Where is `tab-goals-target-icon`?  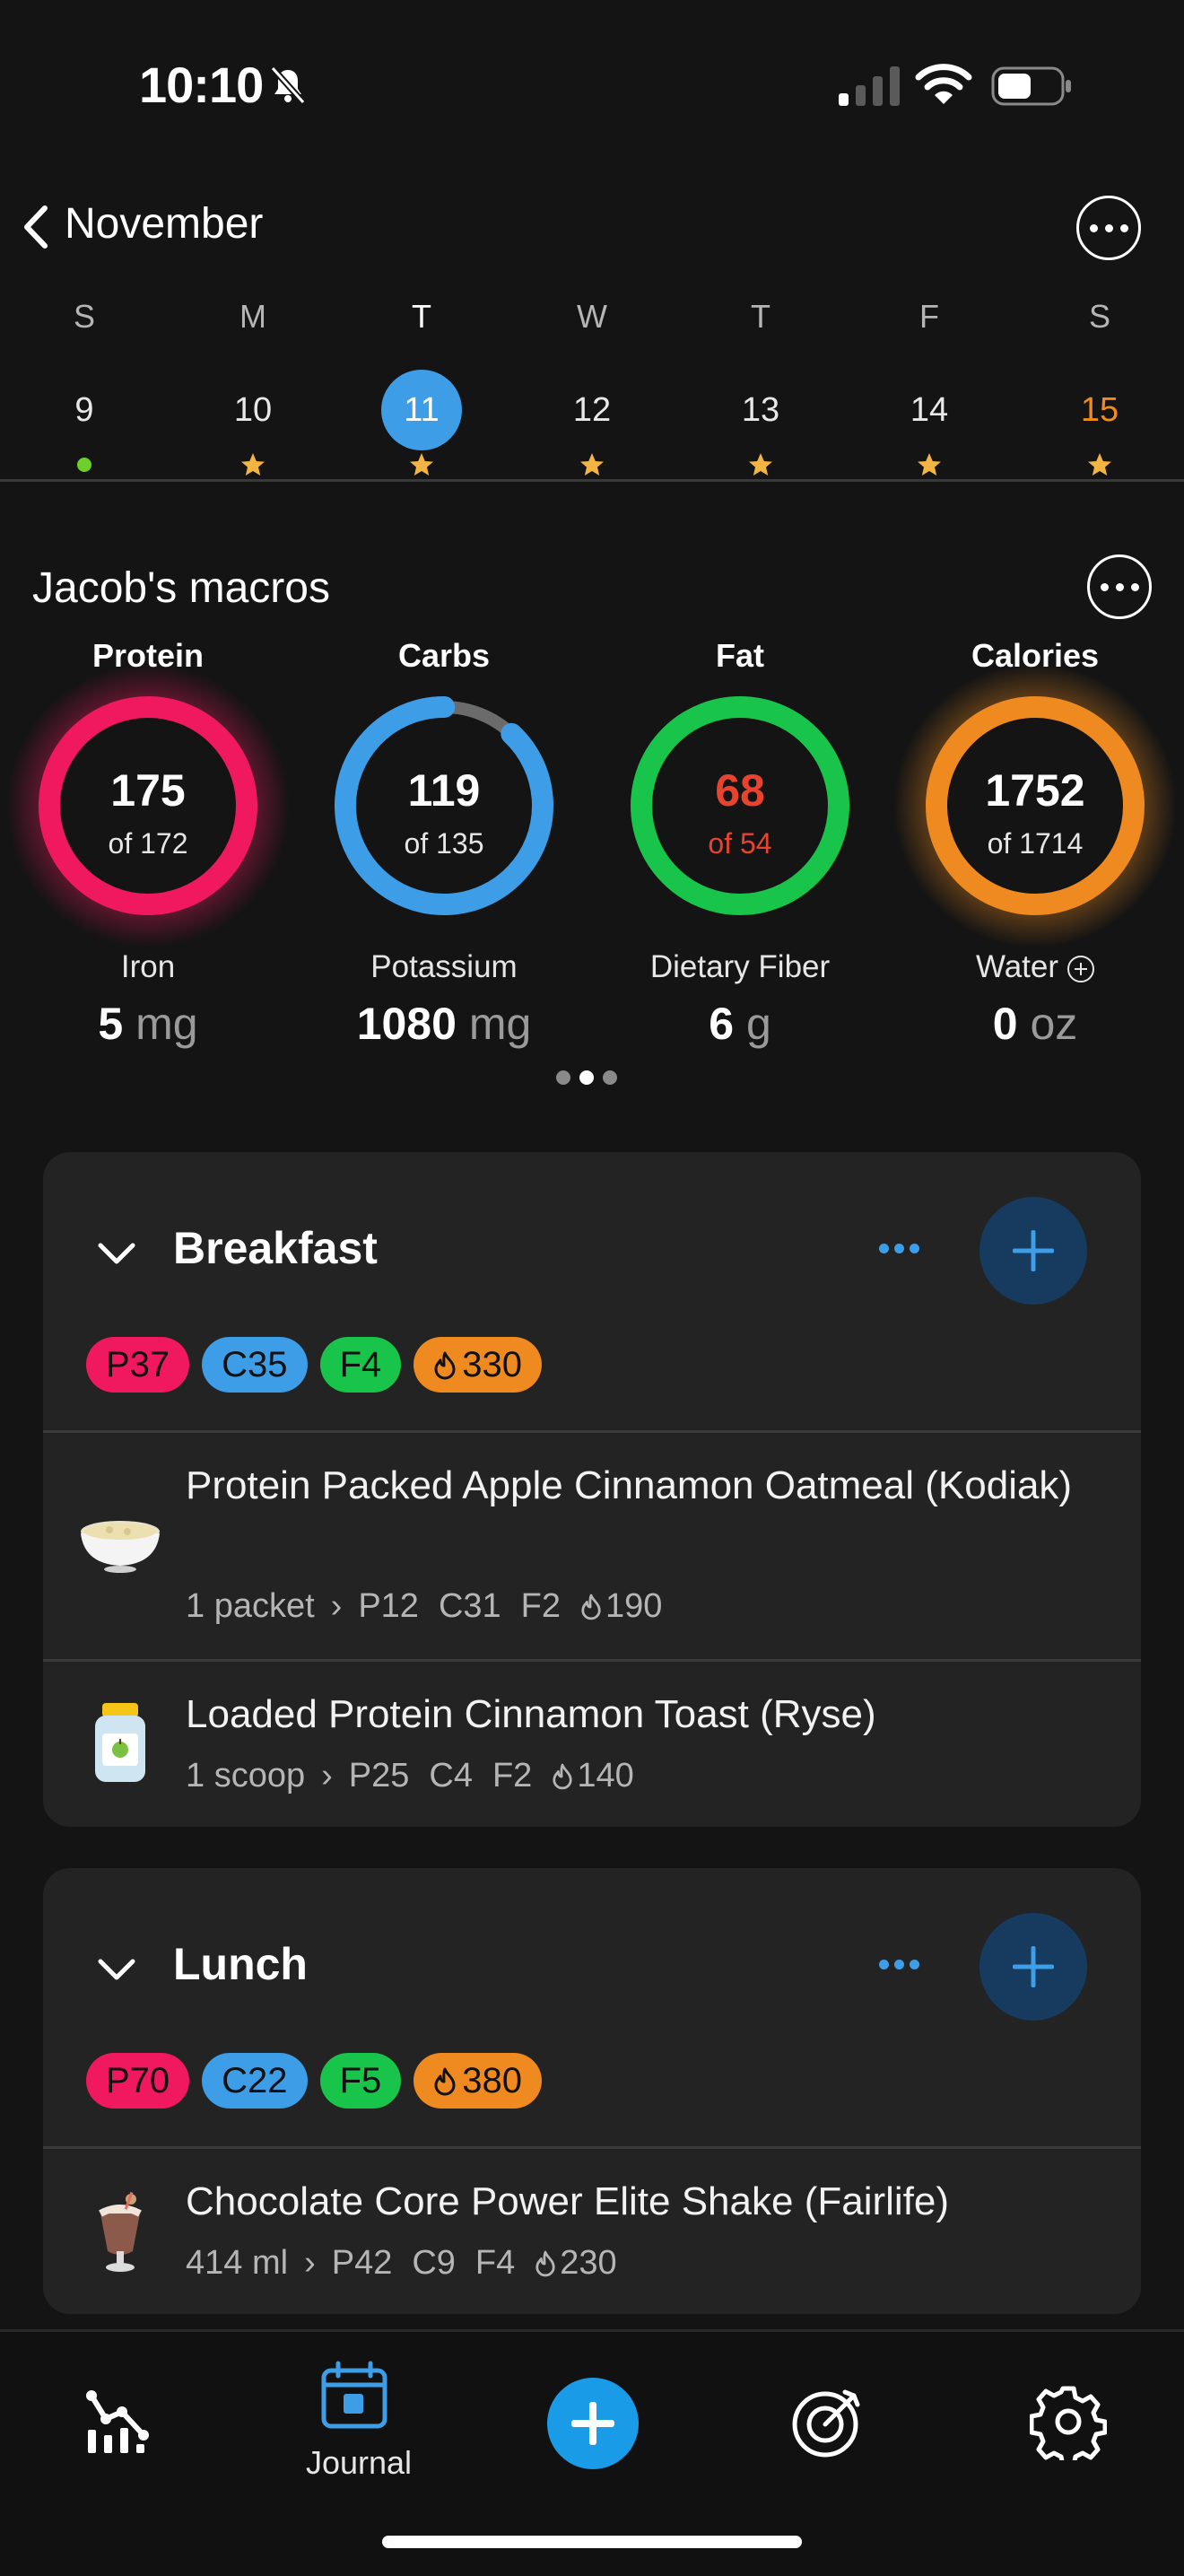 tab-goals-target-icon is located at coordinates (827, 2422).